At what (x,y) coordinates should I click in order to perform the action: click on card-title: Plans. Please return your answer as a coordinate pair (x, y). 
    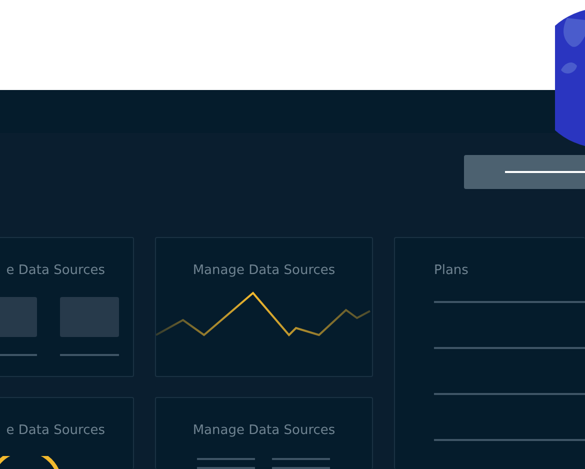
    Looking at the image, I should click on (452, 271).